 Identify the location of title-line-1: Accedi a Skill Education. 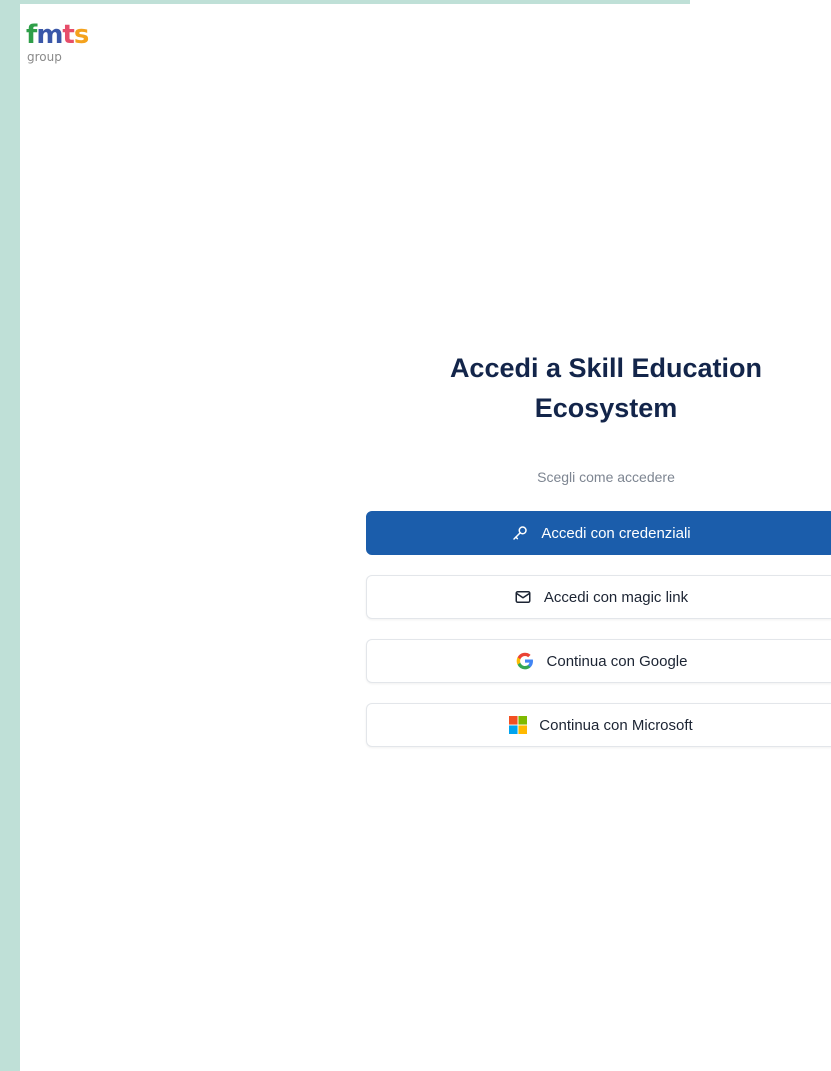
(606, 368).